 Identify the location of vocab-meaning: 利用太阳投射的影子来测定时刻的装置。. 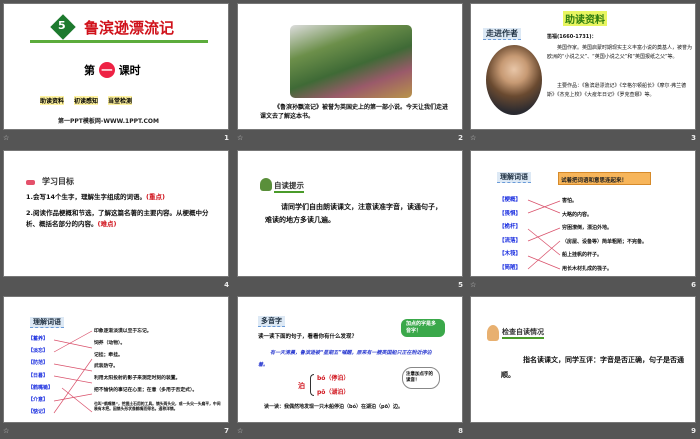
(137, 379).